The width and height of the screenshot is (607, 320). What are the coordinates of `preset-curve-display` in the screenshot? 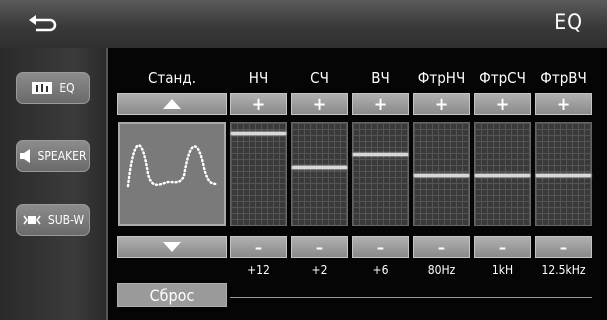 It's located at (172, 174).